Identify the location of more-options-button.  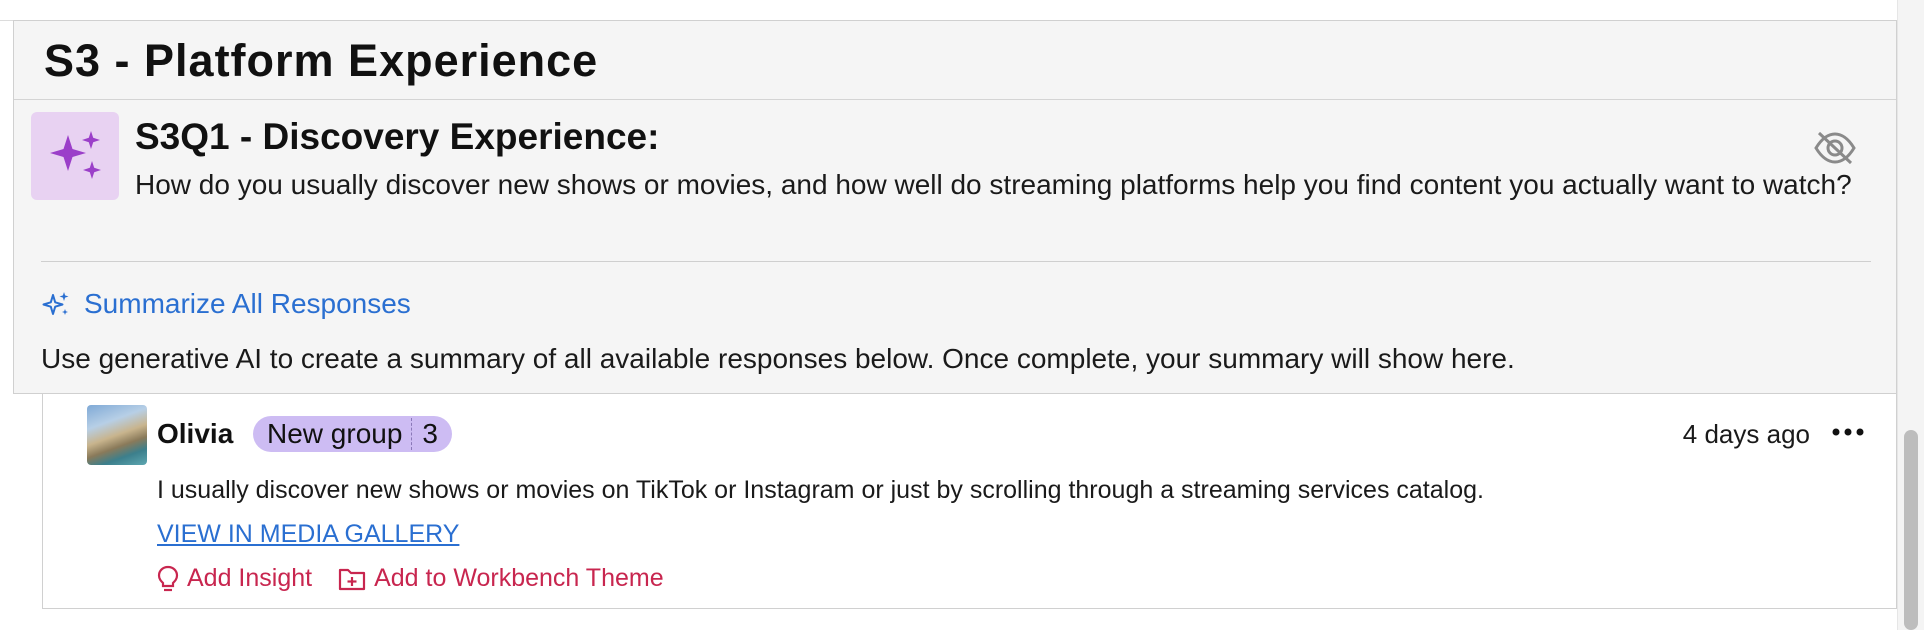
(1848, 432).